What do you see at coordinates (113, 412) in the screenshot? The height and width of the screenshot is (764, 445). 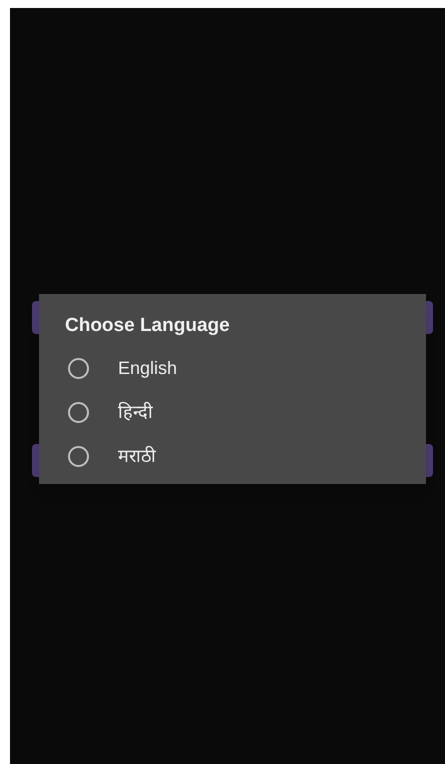 I see `language-option: हिन्दी` at bounding box center [113, 412].